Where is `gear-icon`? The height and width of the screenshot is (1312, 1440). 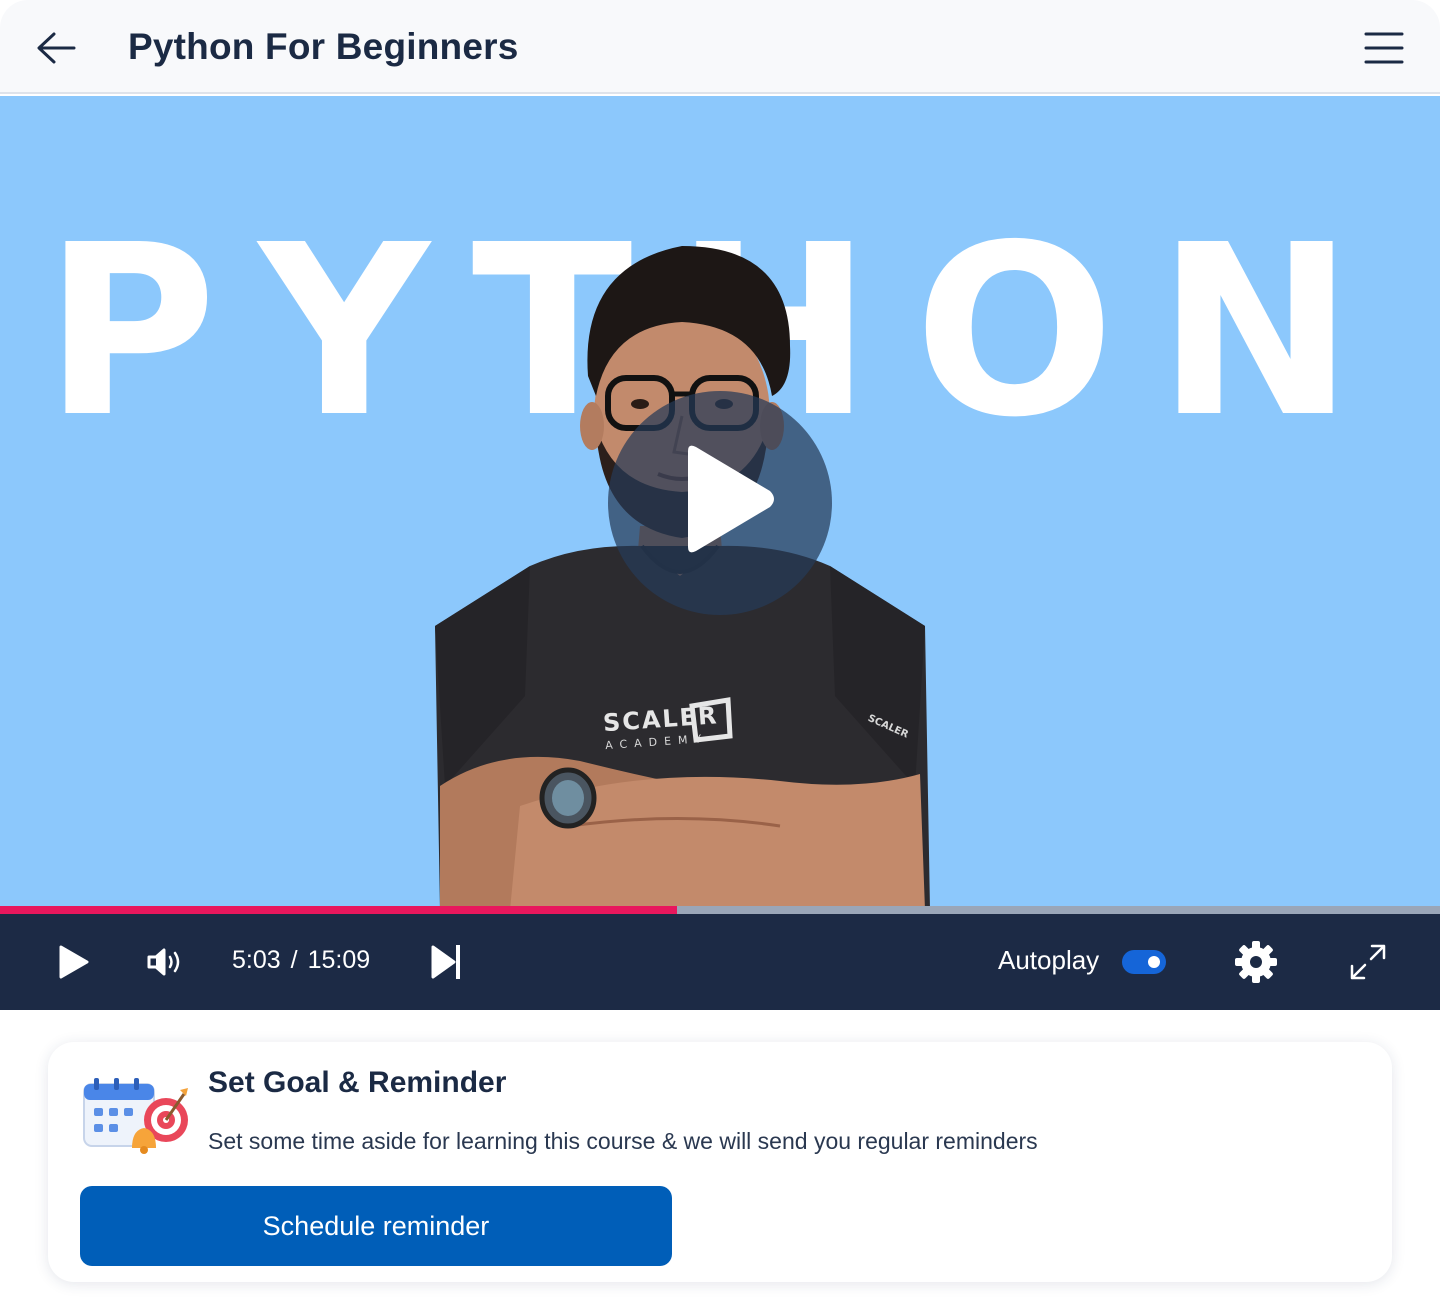
gear-icon is located at coordinates (1256, 962).